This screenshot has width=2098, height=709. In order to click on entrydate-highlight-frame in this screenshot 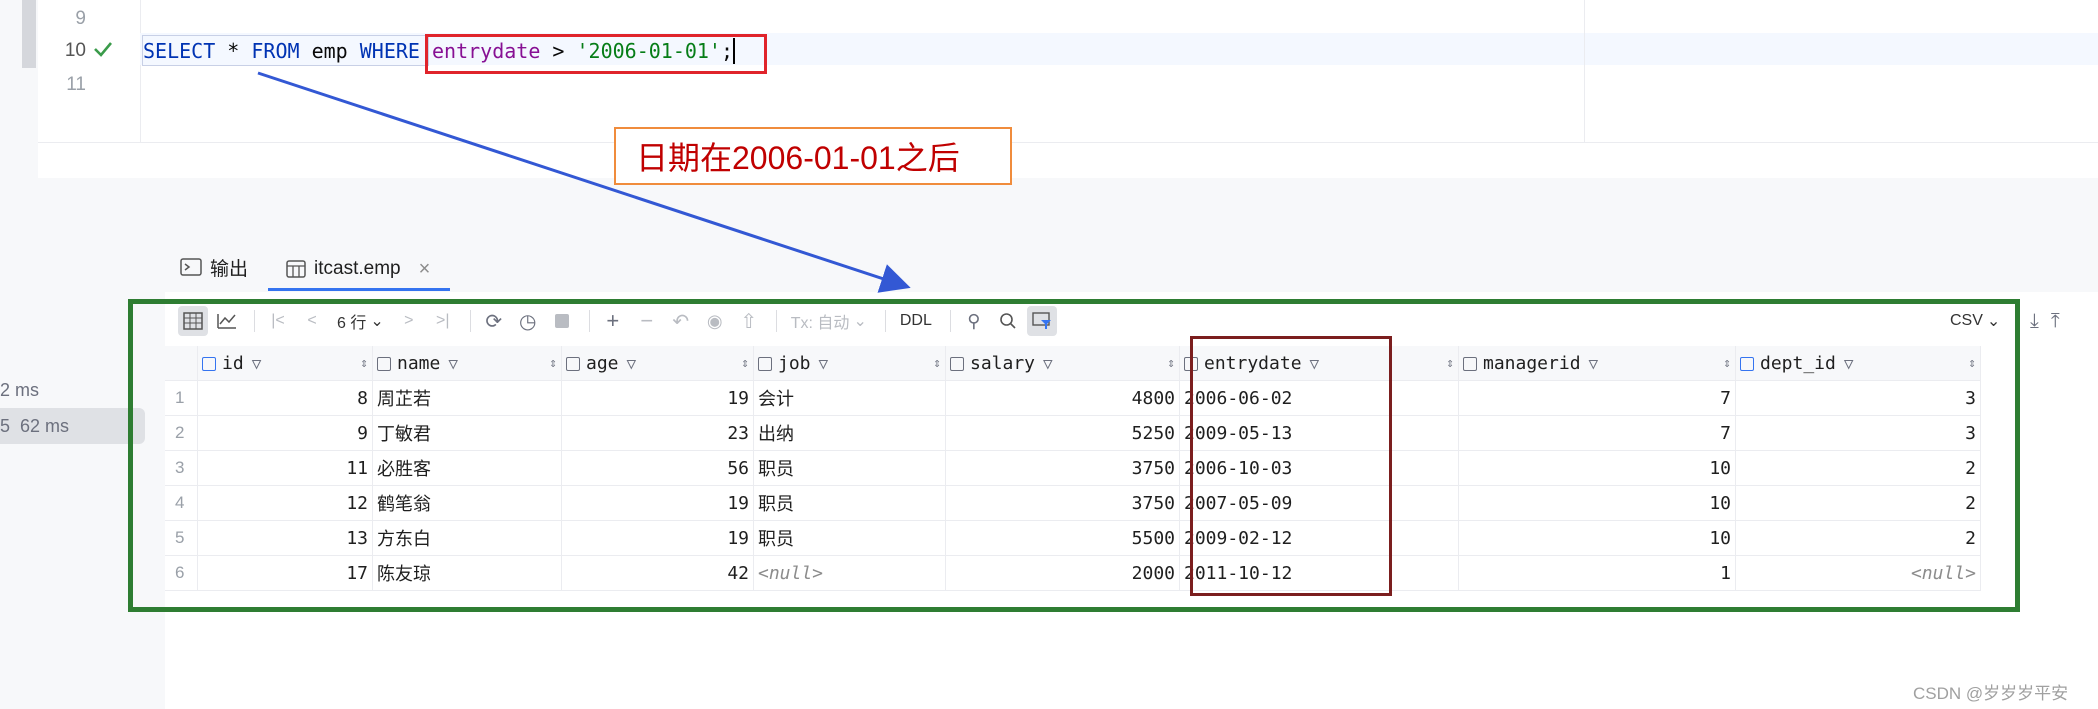, I will do `click(1291, 466)`.